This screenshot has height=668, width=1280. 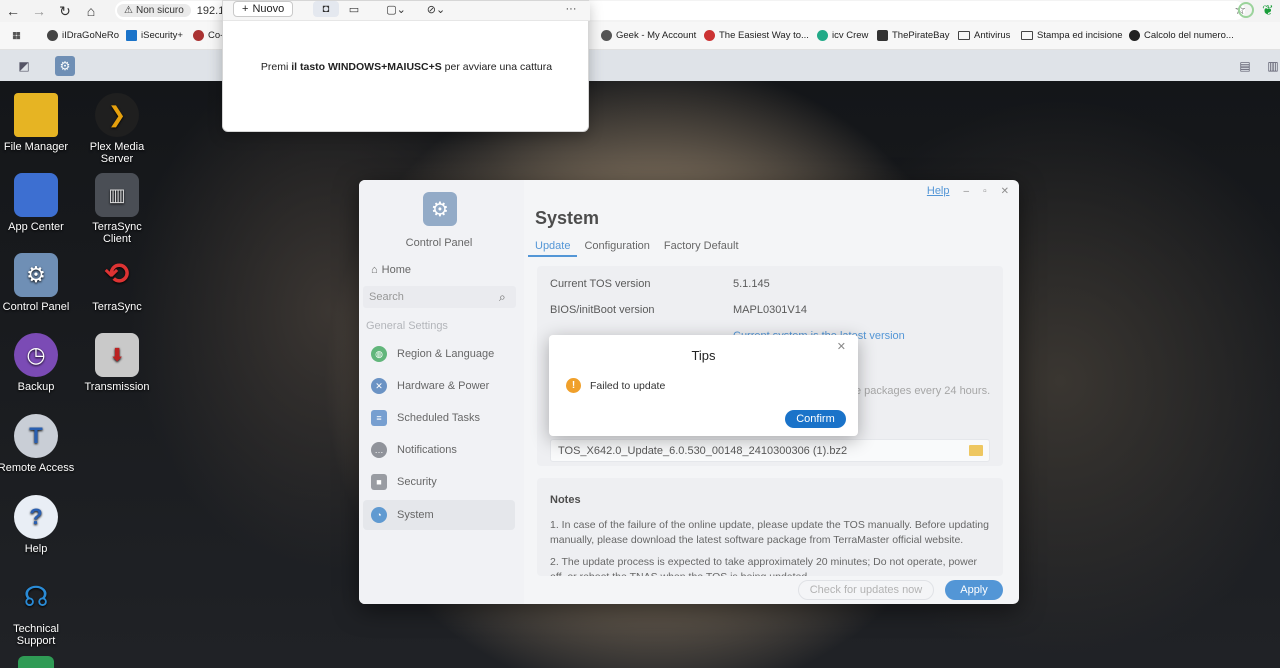 What do you see at coordinates (1246, 10) in the screenshot?
I see `extension-loading-icon` at bounding box center [1246, 10].